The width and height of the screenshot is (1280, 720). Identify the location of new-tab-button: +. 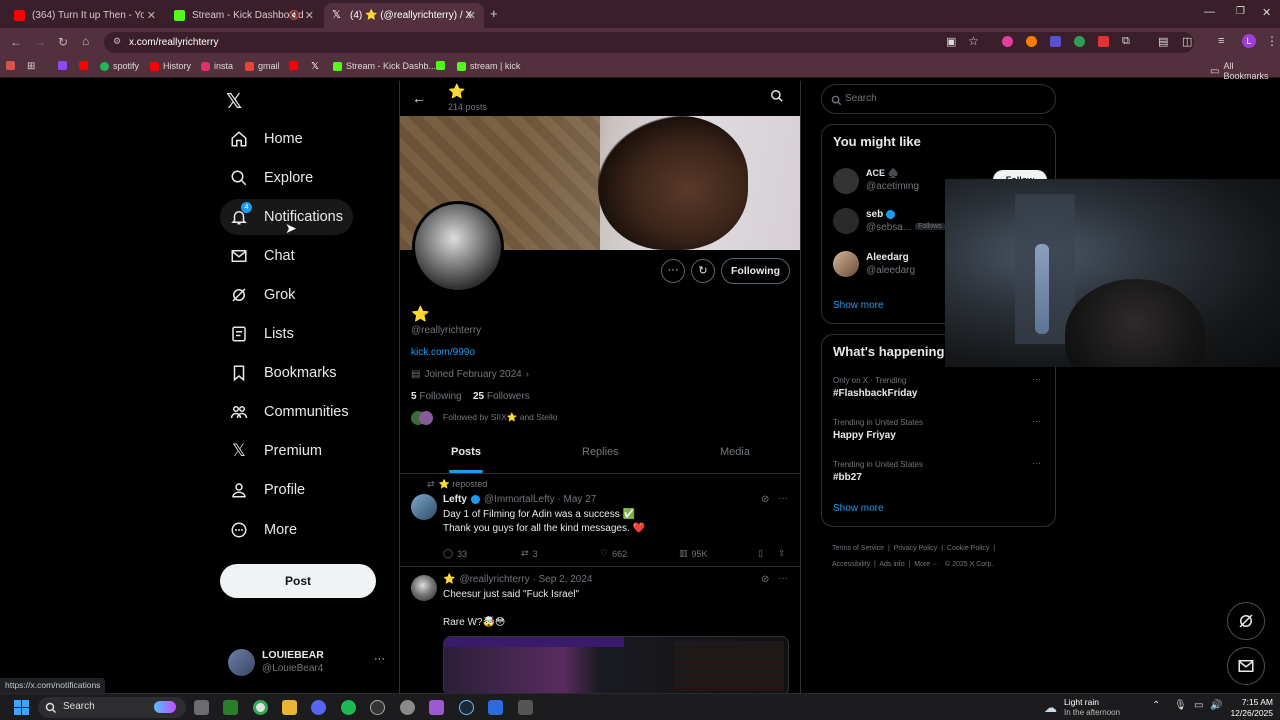
(494, 13).